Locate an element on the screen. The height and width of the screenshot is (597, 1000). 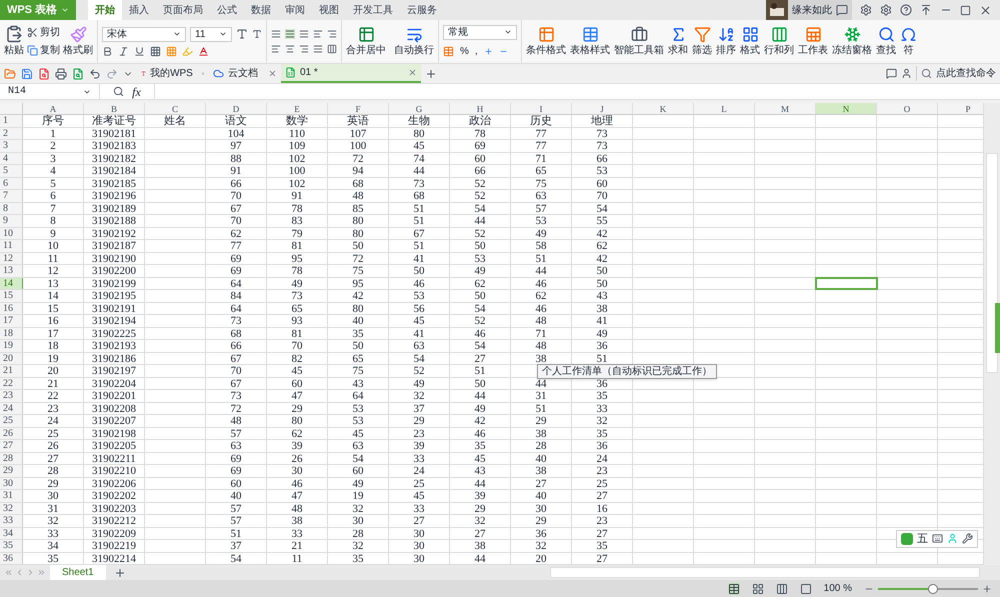
row-header: 16 is located at coordinates (11, 308).